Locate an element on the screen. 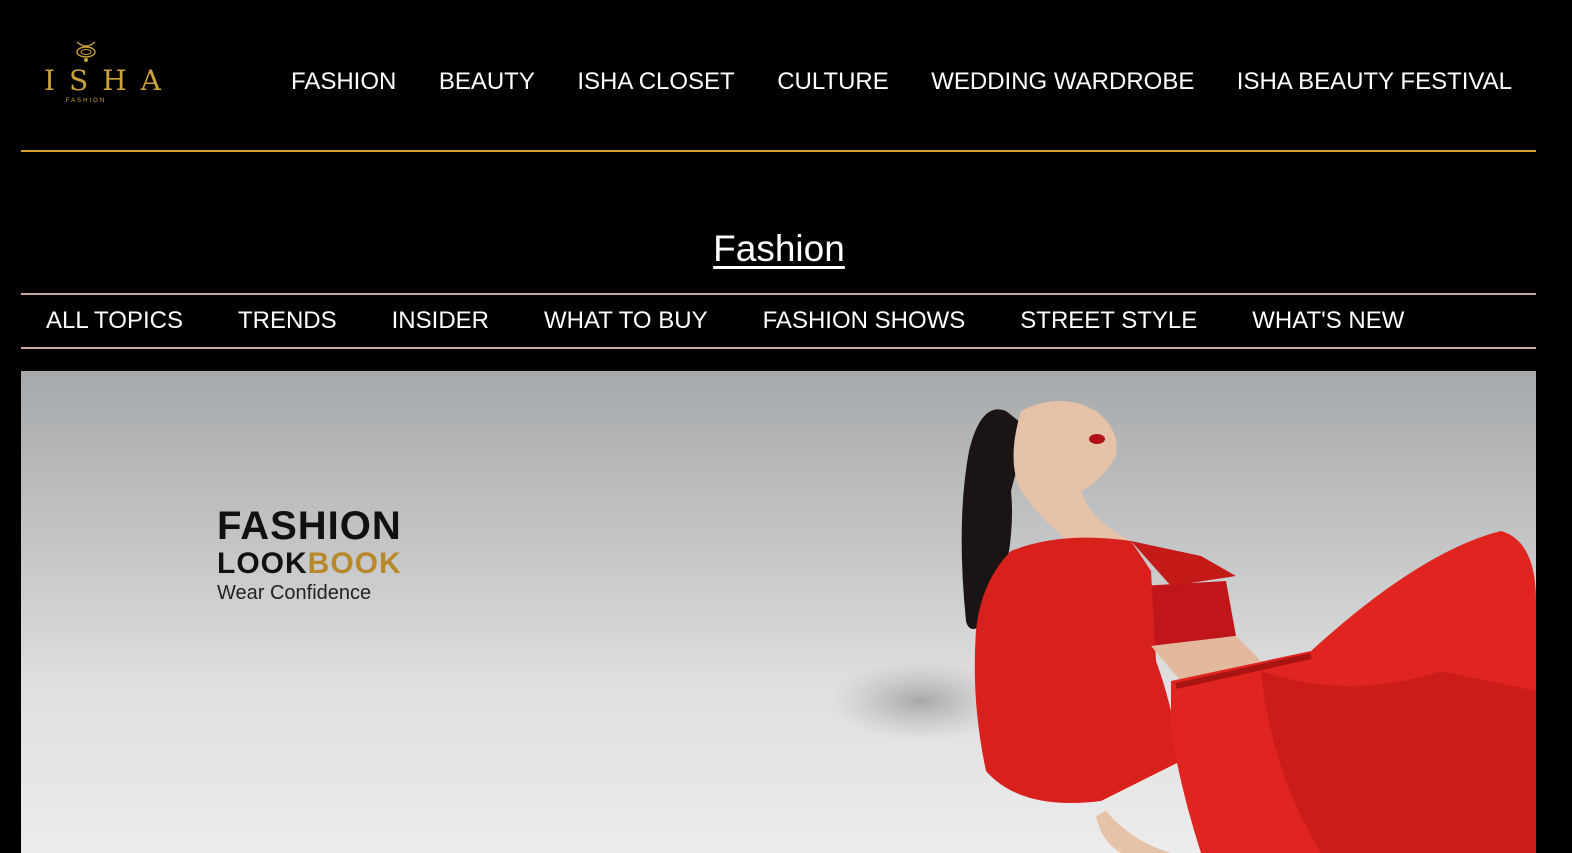 This screenshot has height=853, width=1572. hero-subheading-look: LOOK is located at coordinates (262, 563).